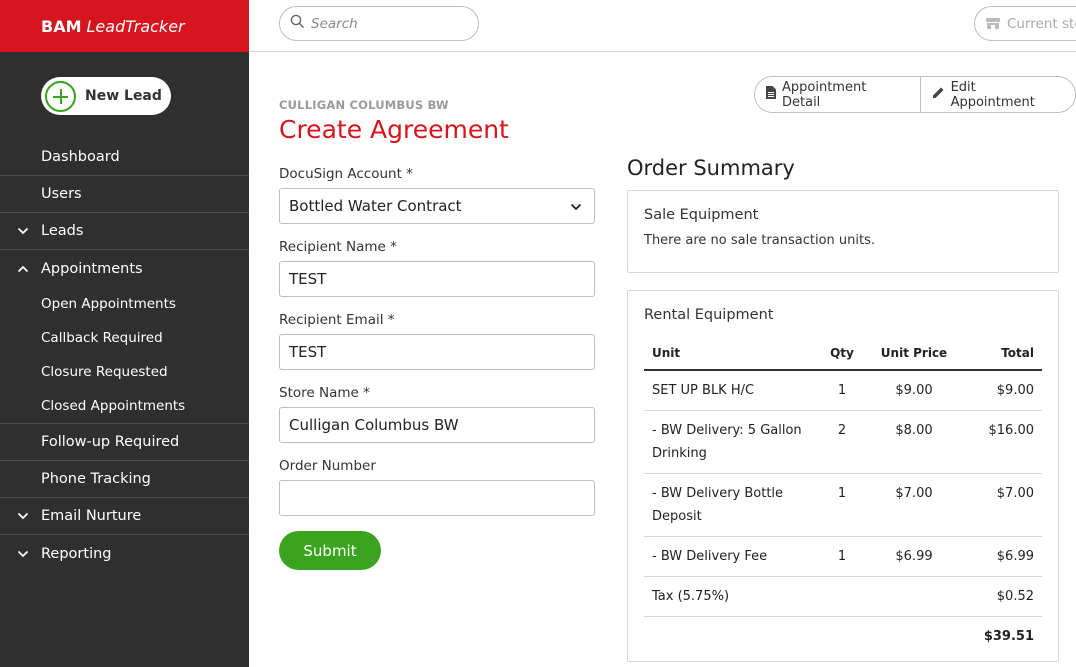 This screenshot has height=667, width=1076. What do you see at coordinates (124, 479) in the screenshot?
I see `sidebar-item-phone-tracking: Phone Tracking` at bounding box center [124, 479].